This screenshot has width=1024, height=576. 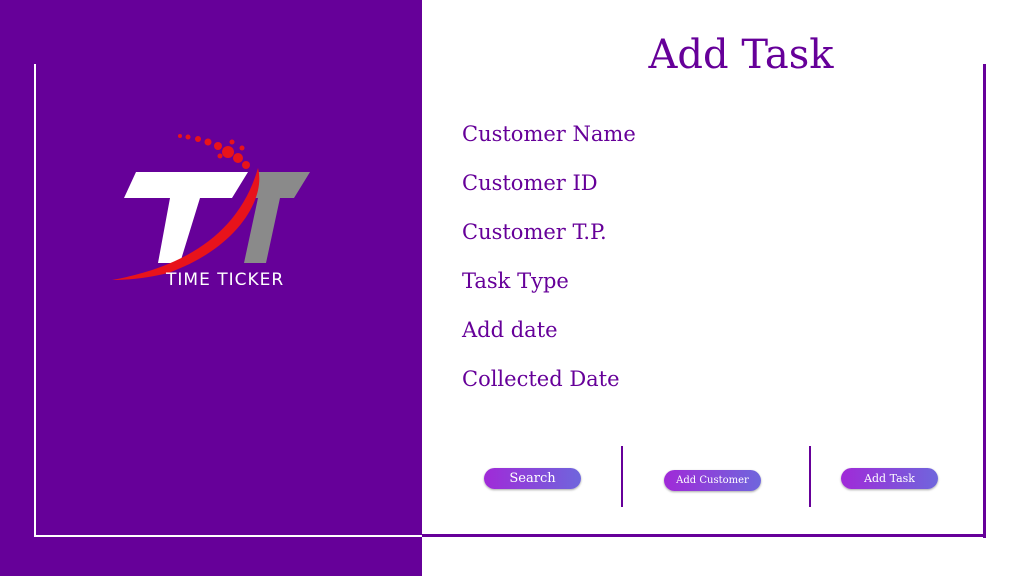 What do you see at coordinates (984, 301) in the screenshot?
I see `frame-line-right` at bounding box center [984, 301].